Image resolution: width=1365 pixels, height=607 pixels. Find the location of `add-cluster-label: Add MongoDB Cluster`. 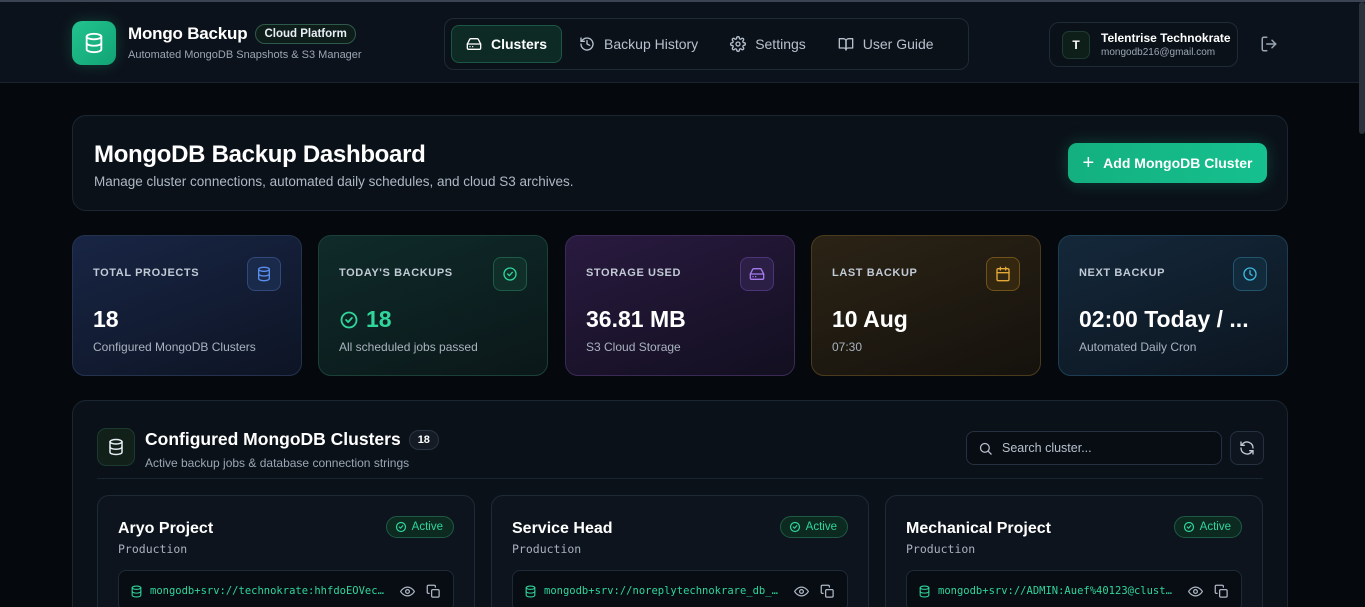

add-cluster-label: Add MongoDB Cluster is located at coordinates (1178, 163).